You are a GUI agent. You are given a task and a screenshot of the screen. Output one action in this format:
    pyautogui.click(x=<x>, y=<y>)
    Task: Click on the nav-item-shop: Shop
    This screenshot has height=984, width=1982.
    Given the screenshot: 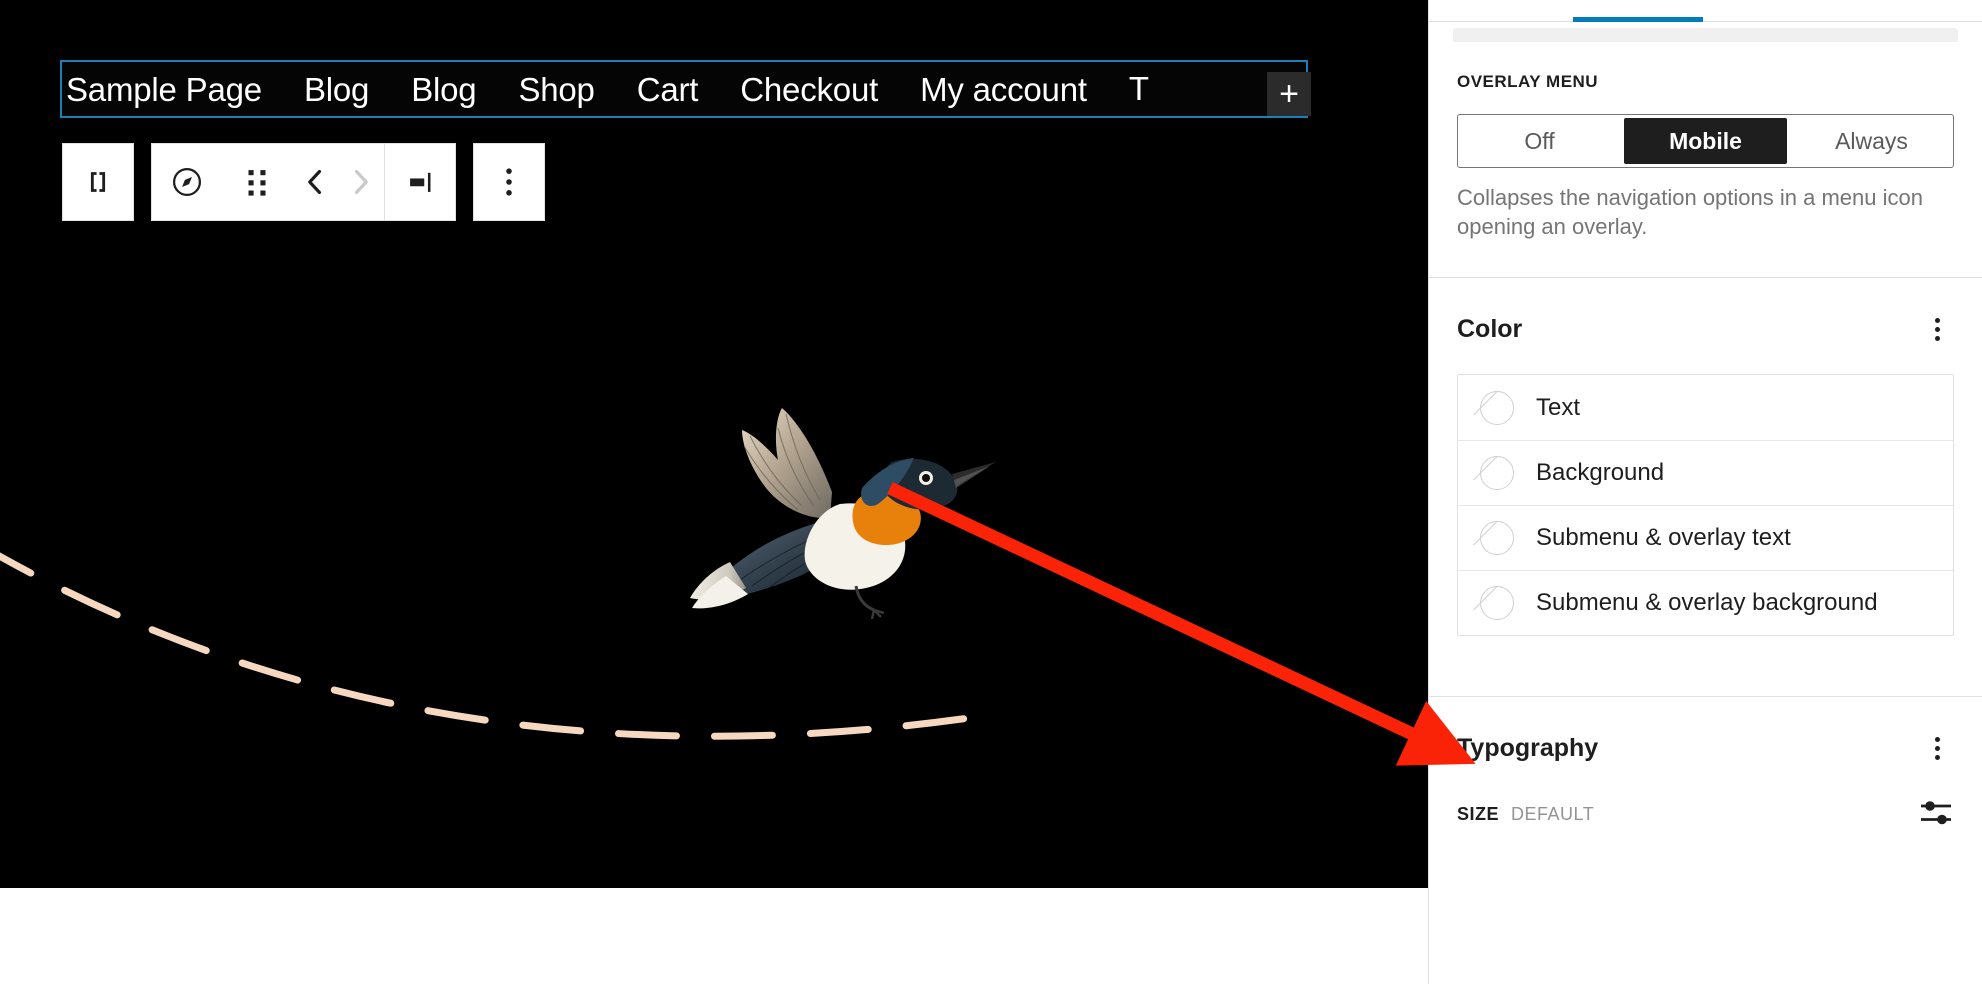 What is the action you would take?
    pyautogui.click(x=556, y=89)
    